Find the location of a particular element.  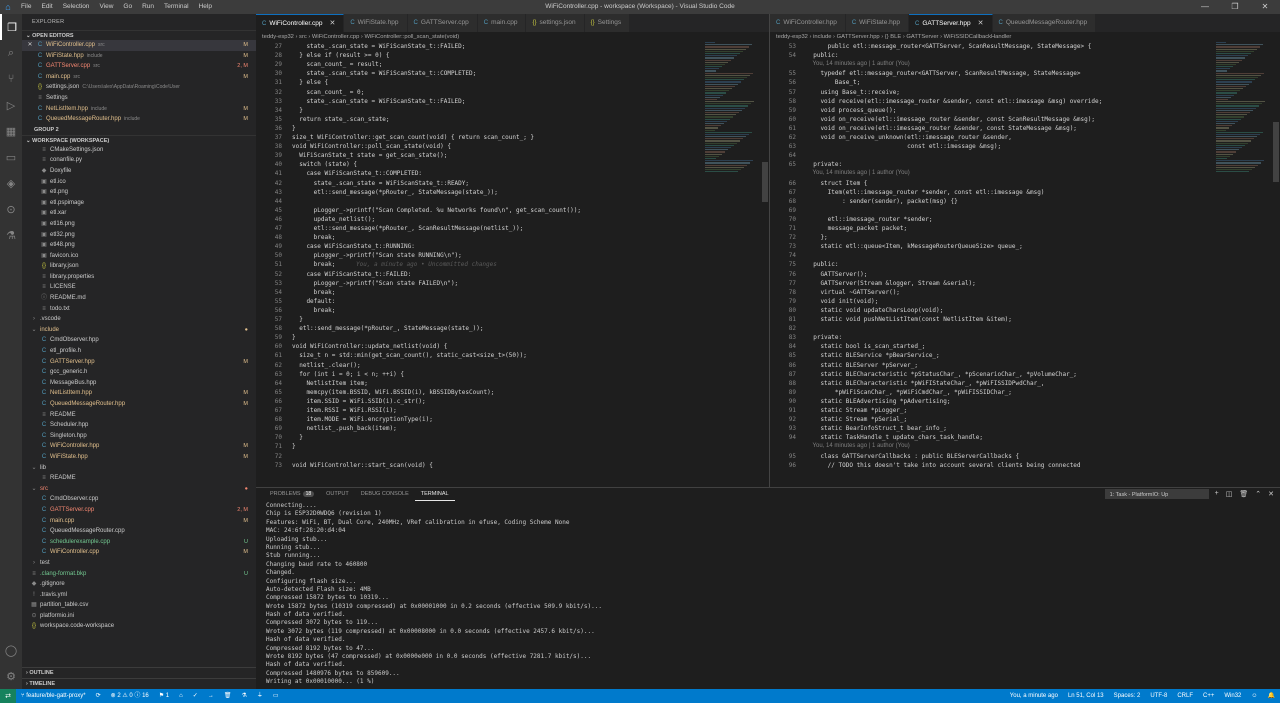

panel-tab-problems: PROBLEMS 18 is located at coordinates (292, 494).